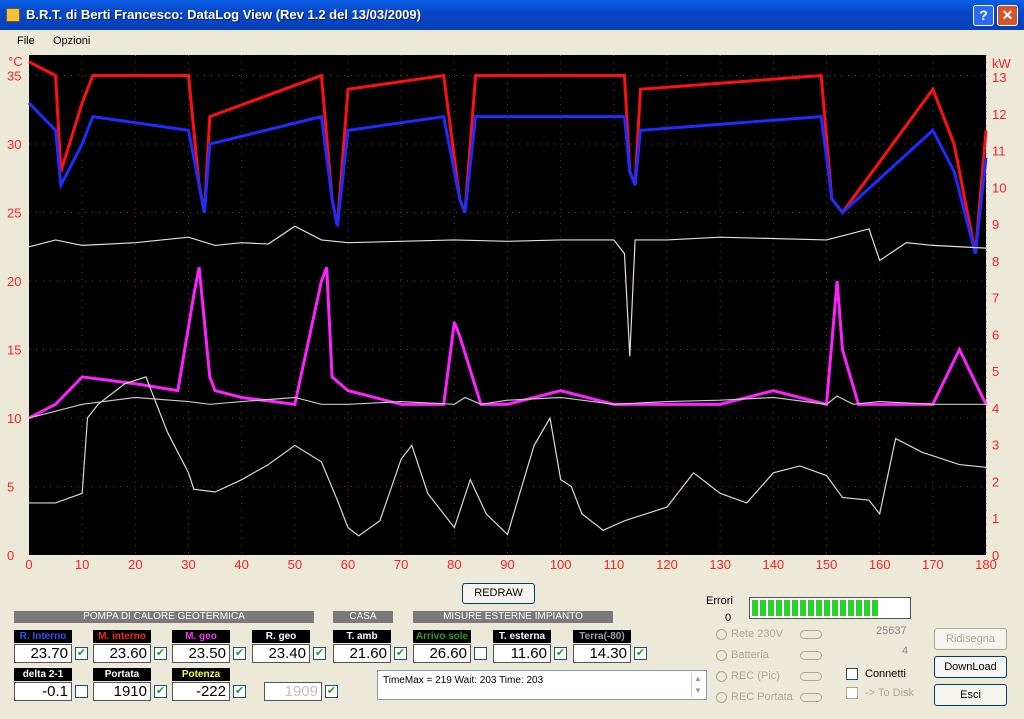 This screenshot has height=719, width=1024. Describe the element at coordinates (522, 653) in the screenshot. I see `field-value: 11.60` at that location.